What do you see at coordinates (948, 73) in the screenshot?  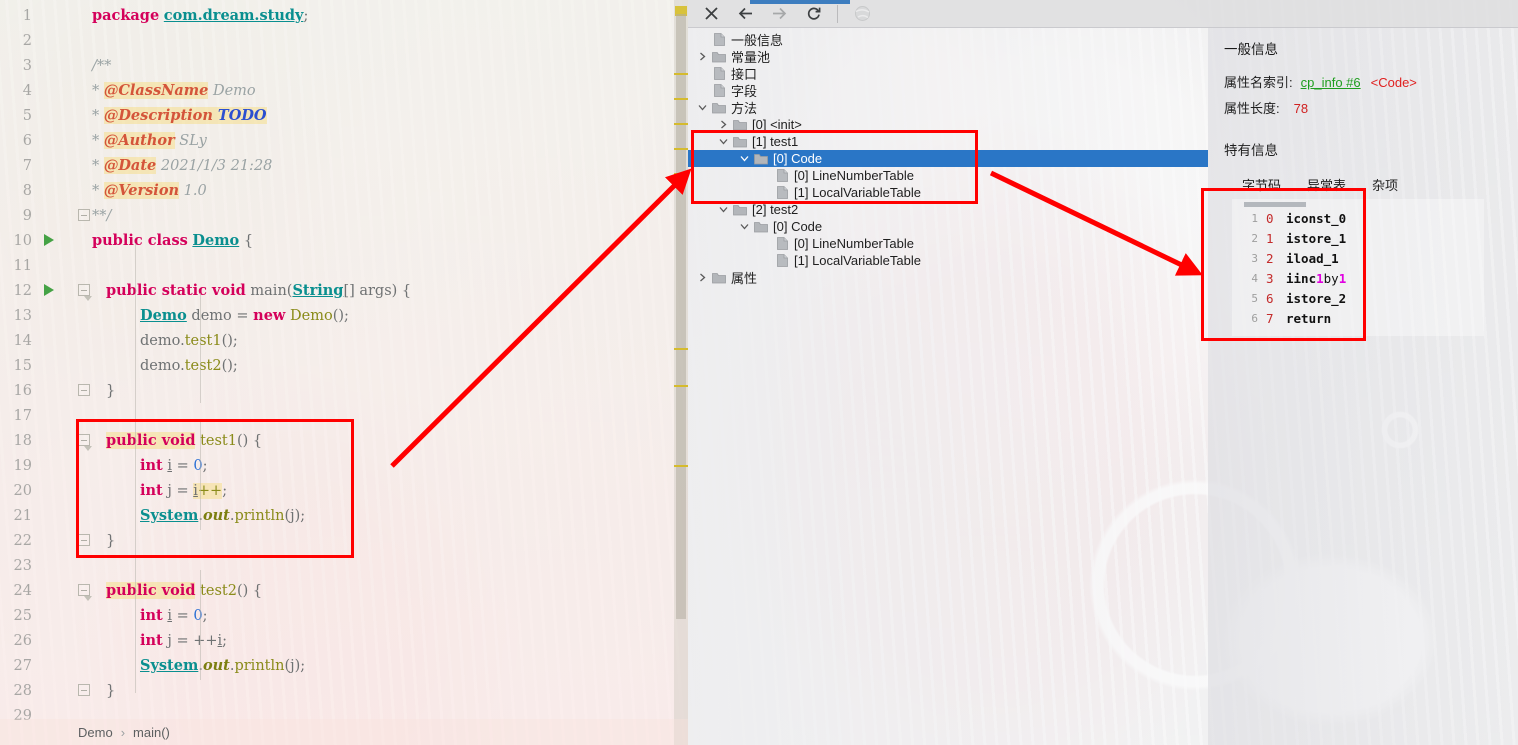 I see `tree-node: 接口` at bounding box center [948, 73].